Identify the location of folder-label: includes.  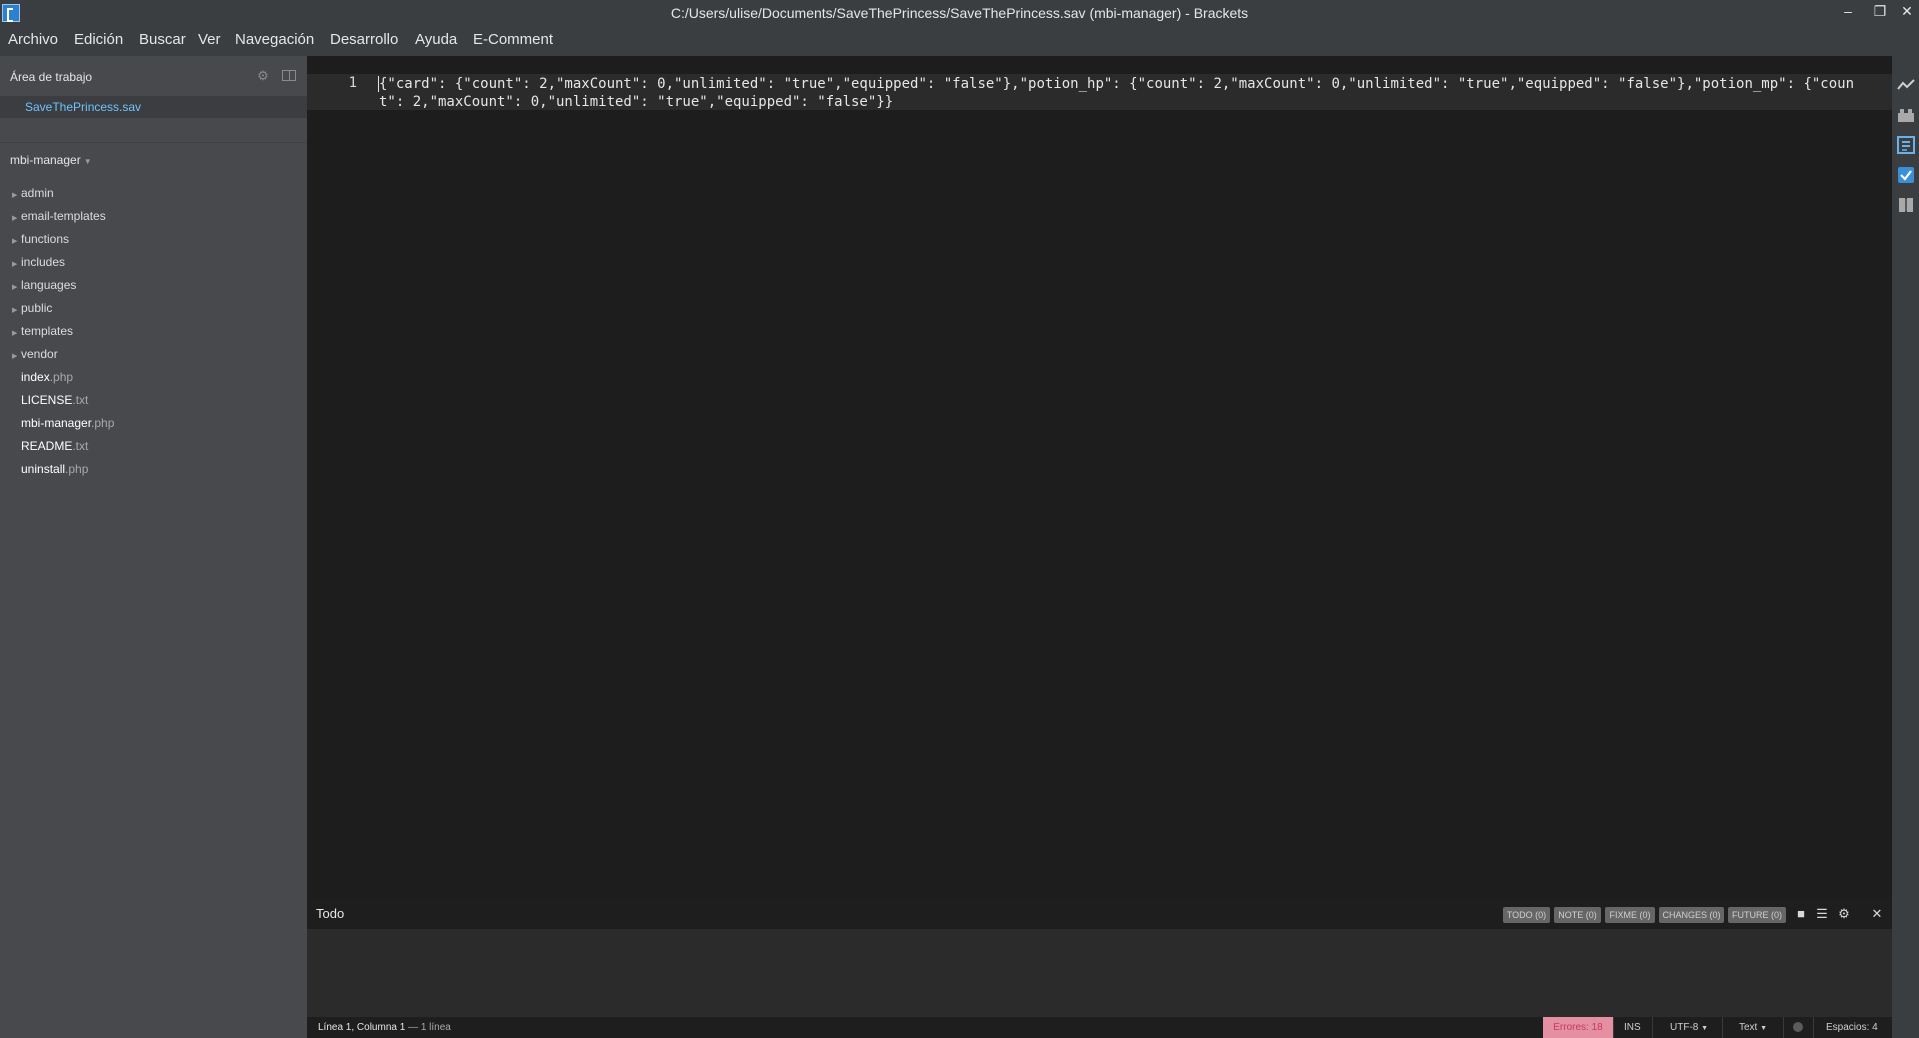
(43, 262).